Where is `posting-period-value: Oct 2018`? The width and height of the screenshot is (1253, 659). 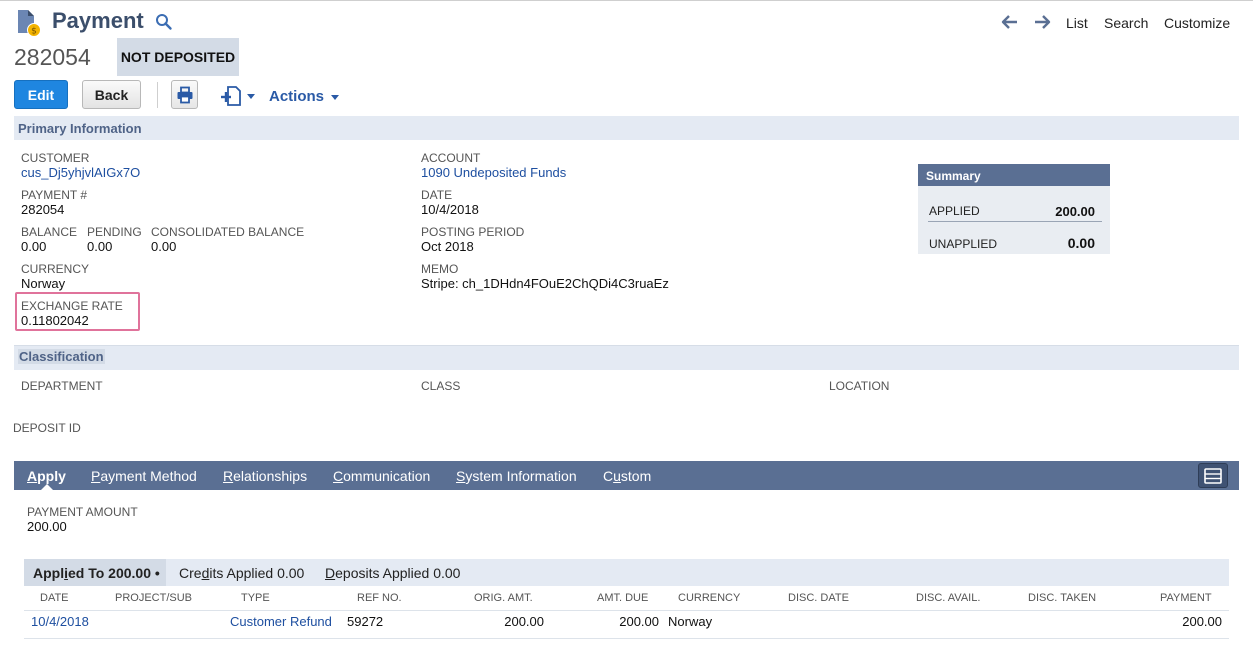 posting-period-value: Oct 2018 is located at coordinates (447, 246).